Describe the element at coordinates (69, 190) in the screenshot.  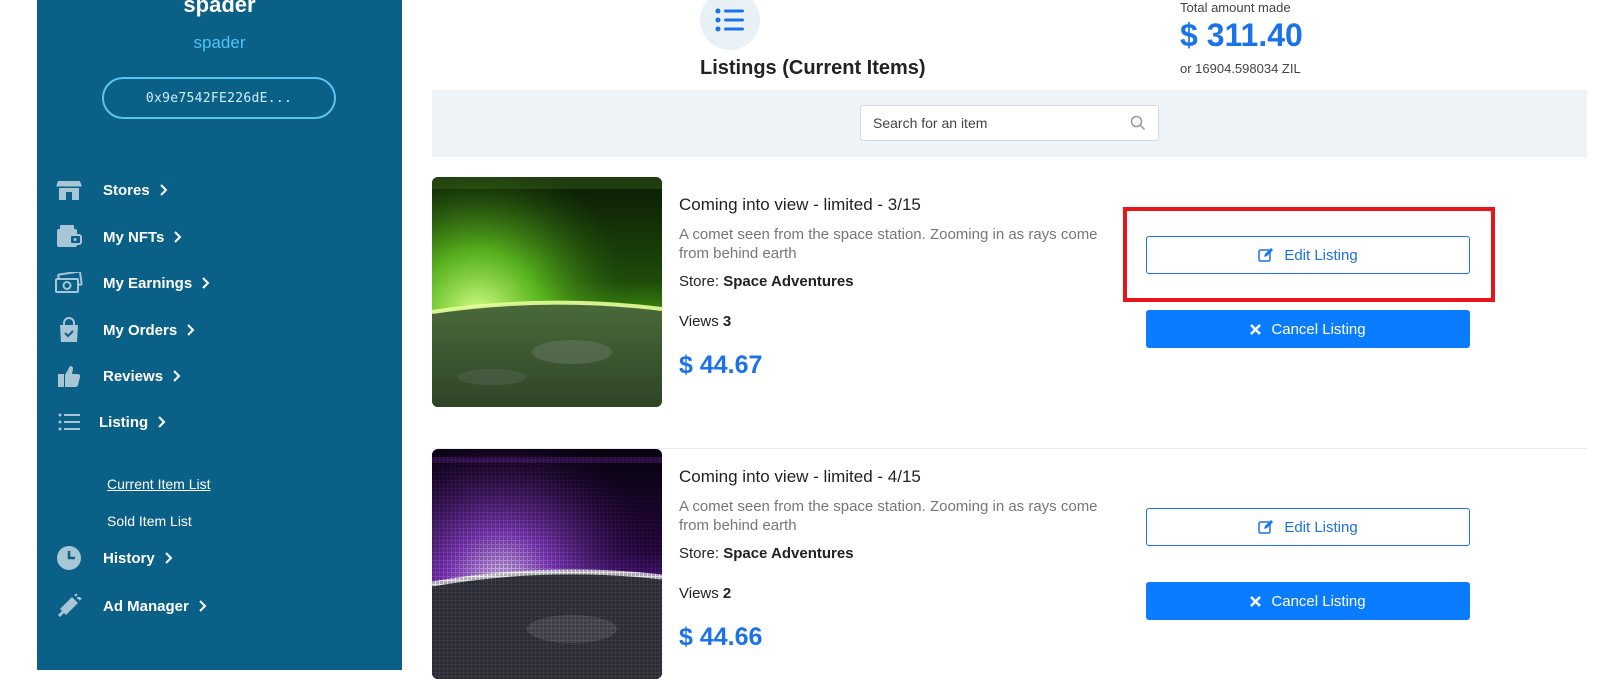
I see `store-icon` at that location.